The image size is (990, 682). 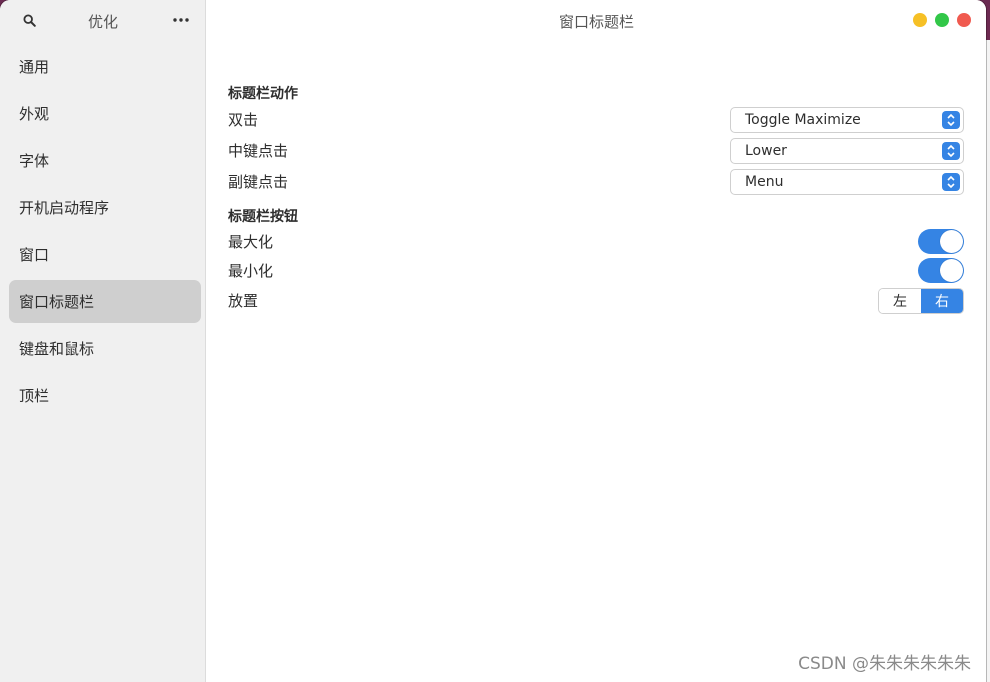 I want to click on placement-segmented-control: 左 右, so click(x=921, y=300).